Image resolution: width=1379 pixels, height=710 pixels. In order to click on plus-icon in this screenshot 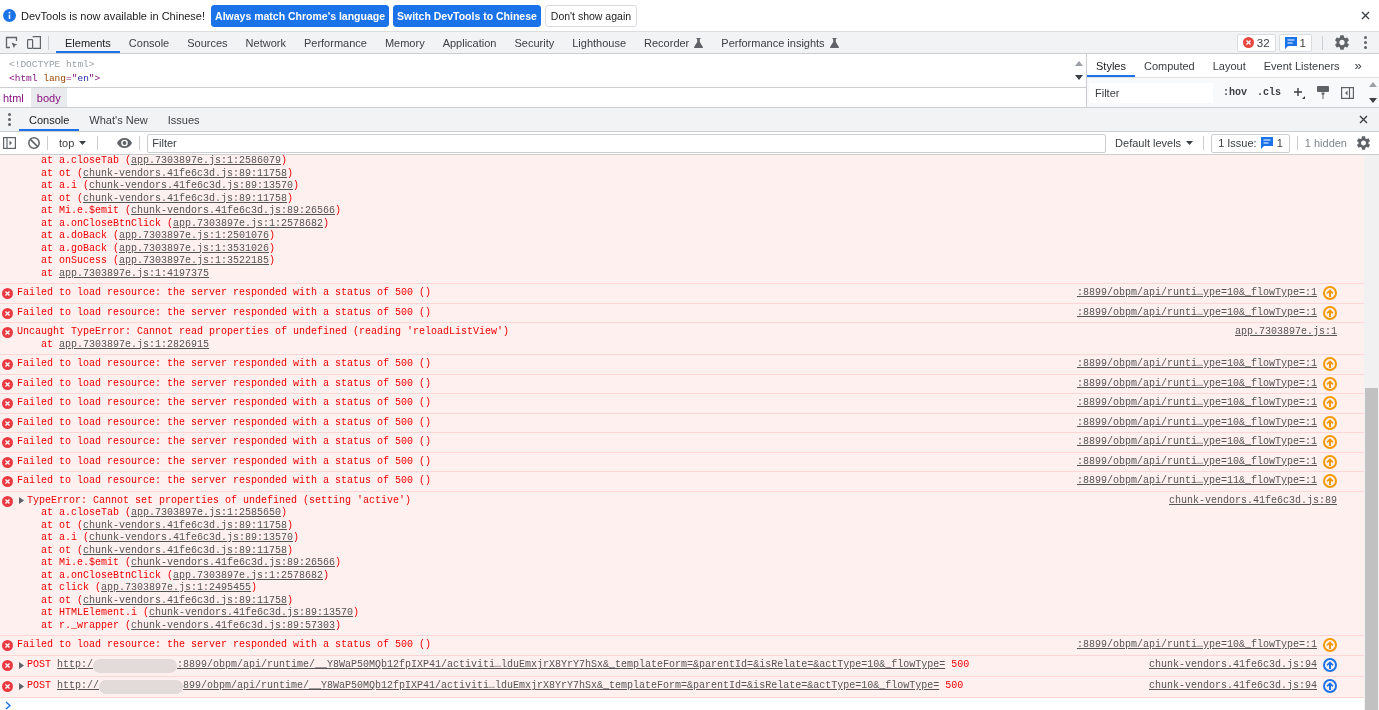, I will do `click(1299, 92)`.